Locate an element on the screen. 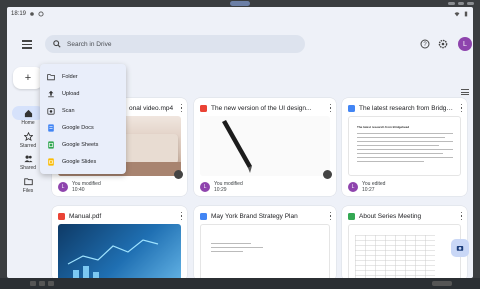 The height and width of the screenshot is (289, 480). battery-icon is located at coordinates (466, 14).